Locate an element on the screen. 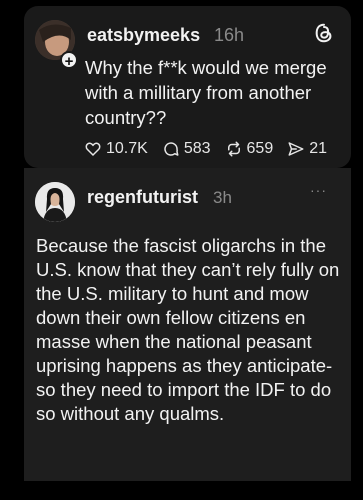 This screenshot has height=500, width=363. repost-button: 659 is located at coordinates (249, 149).